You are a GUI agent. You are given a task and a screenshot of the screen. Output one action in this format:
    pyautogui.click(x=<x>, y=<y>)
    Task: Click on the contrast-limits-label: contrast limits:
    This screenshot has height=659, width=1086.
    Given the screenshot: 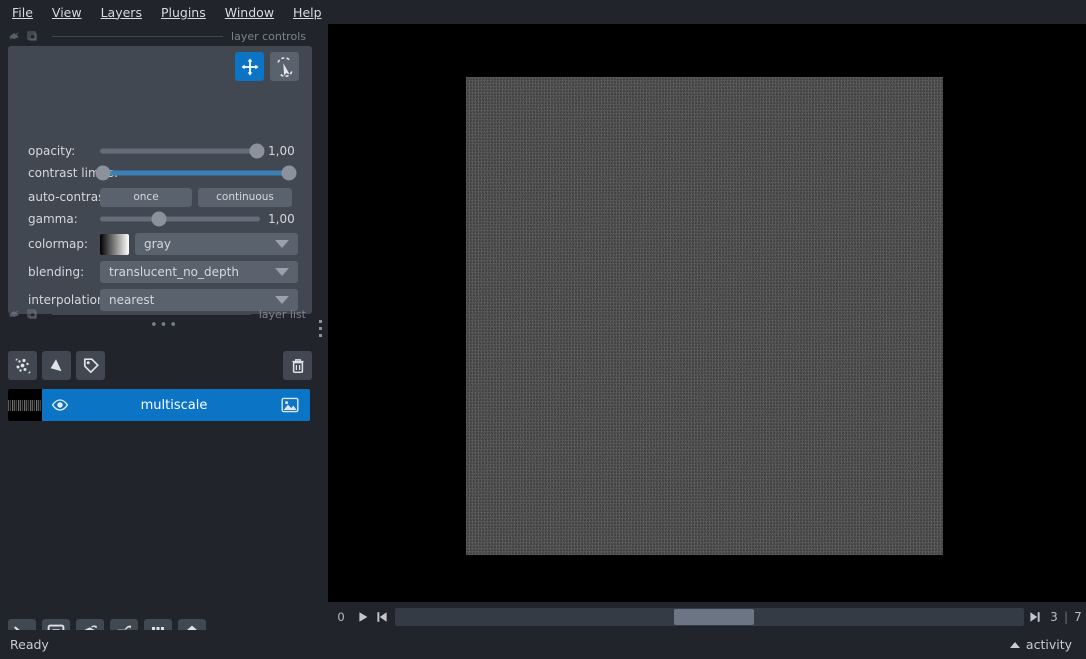 What is the action you would take?
    pyautogui.click(x=73, y=173)
    